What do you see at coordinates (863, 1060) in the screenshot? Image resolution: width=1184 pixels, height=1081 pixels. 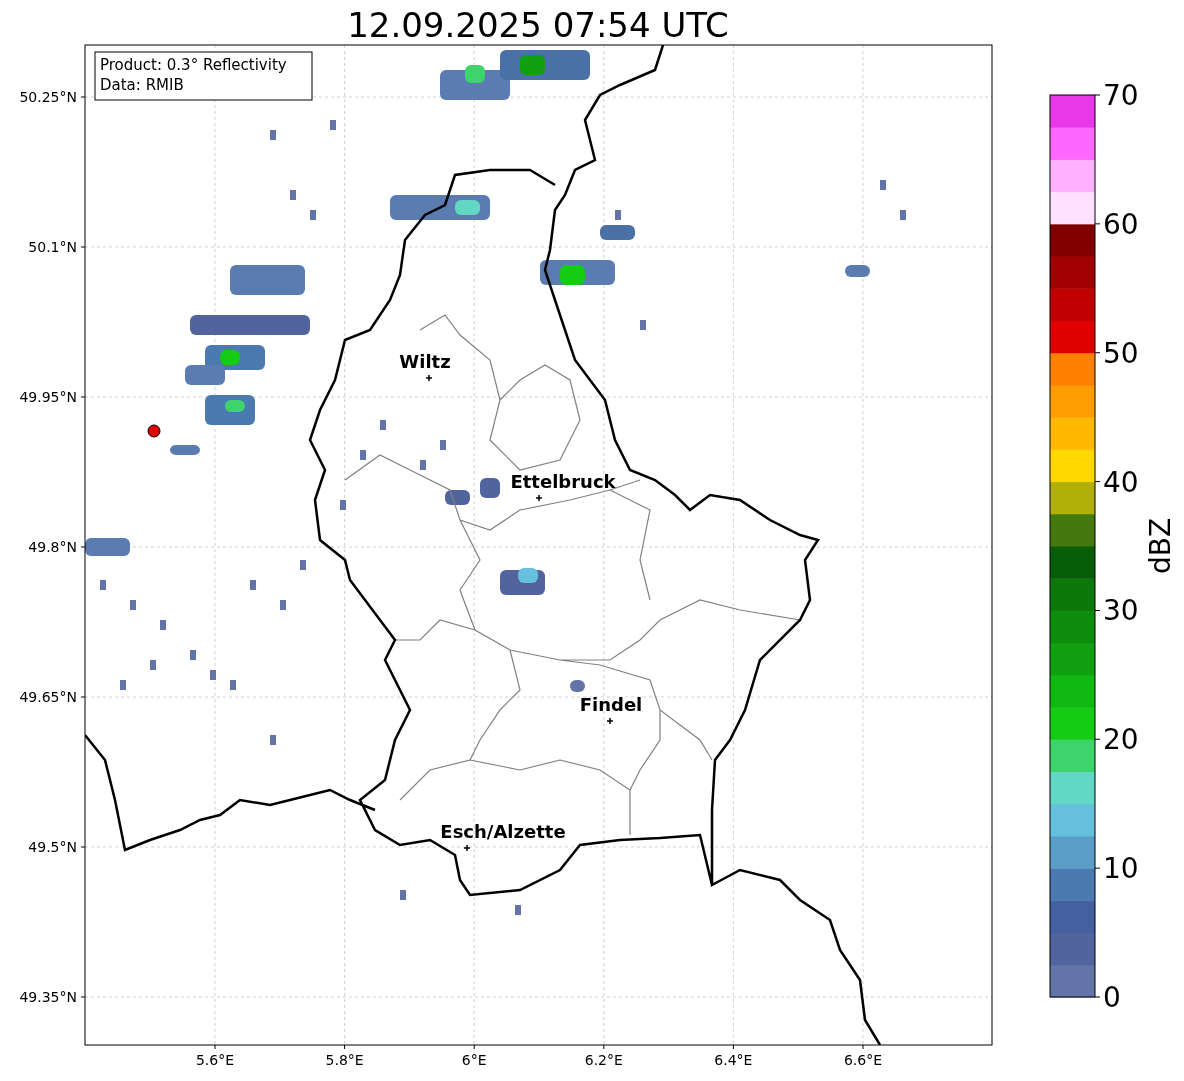 I see `longitude-tick-label: 6.6°E` at bounding box center [863, 1060].